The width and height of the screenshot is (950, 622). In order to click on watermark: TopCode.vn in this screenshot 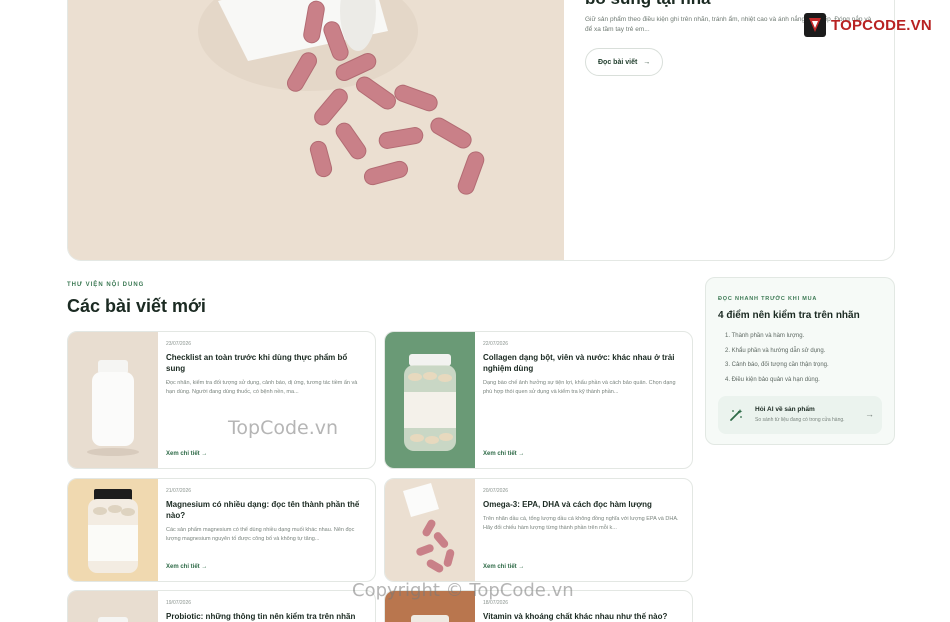, I will do `click(283, 428)`.